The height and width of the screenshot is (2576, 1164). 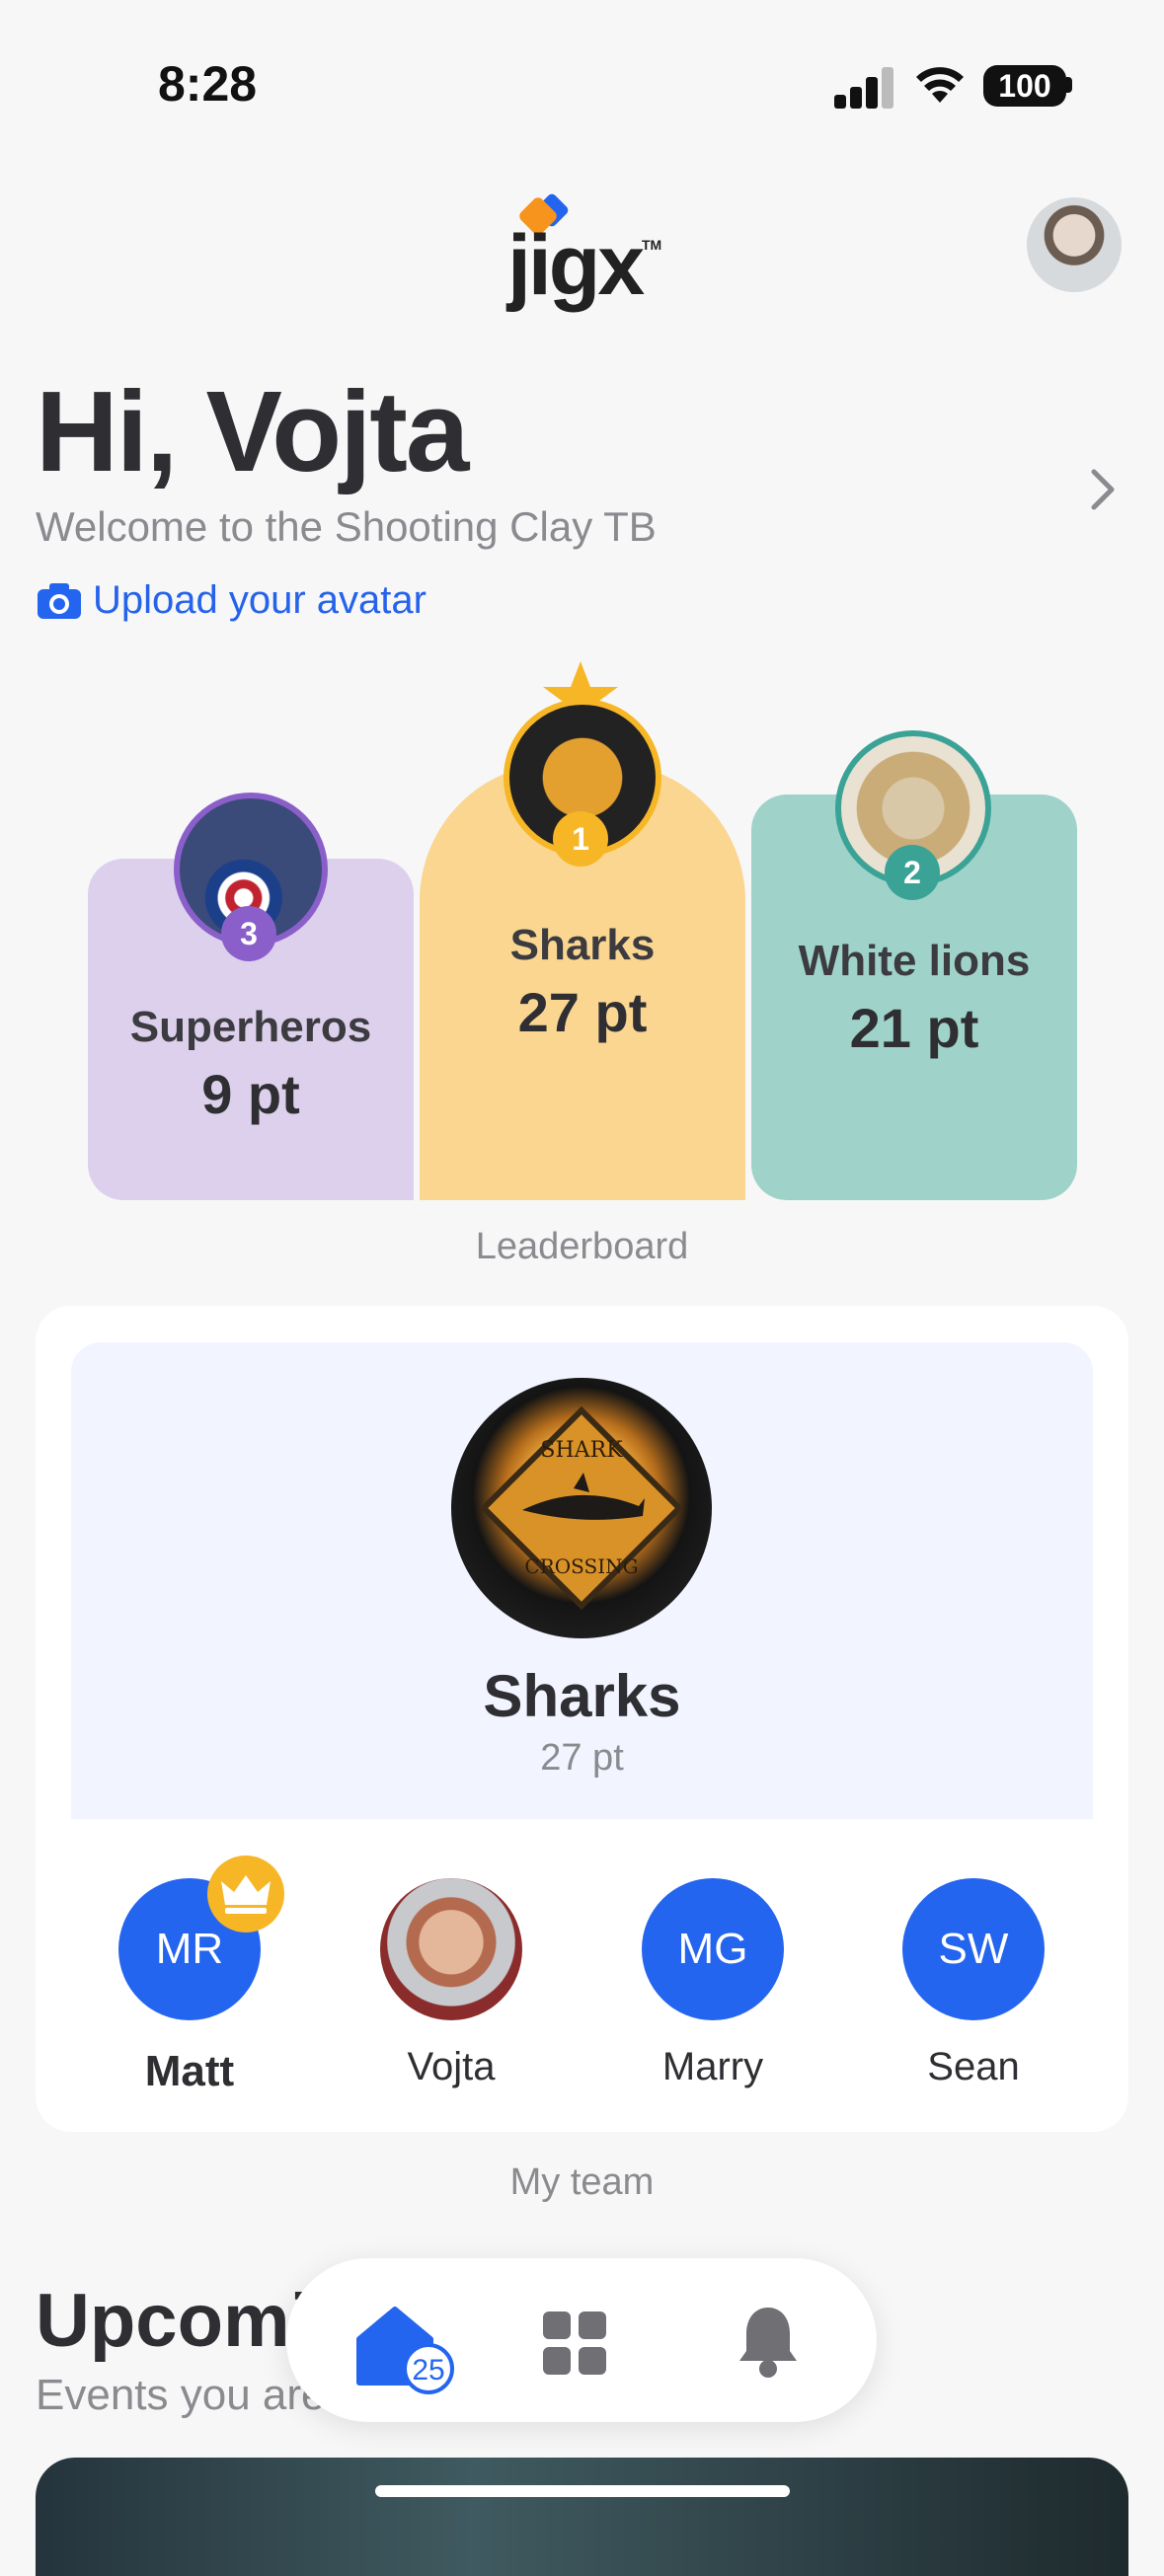 I want to click on home-badge-count: 25, so click(x=428, y=2370).